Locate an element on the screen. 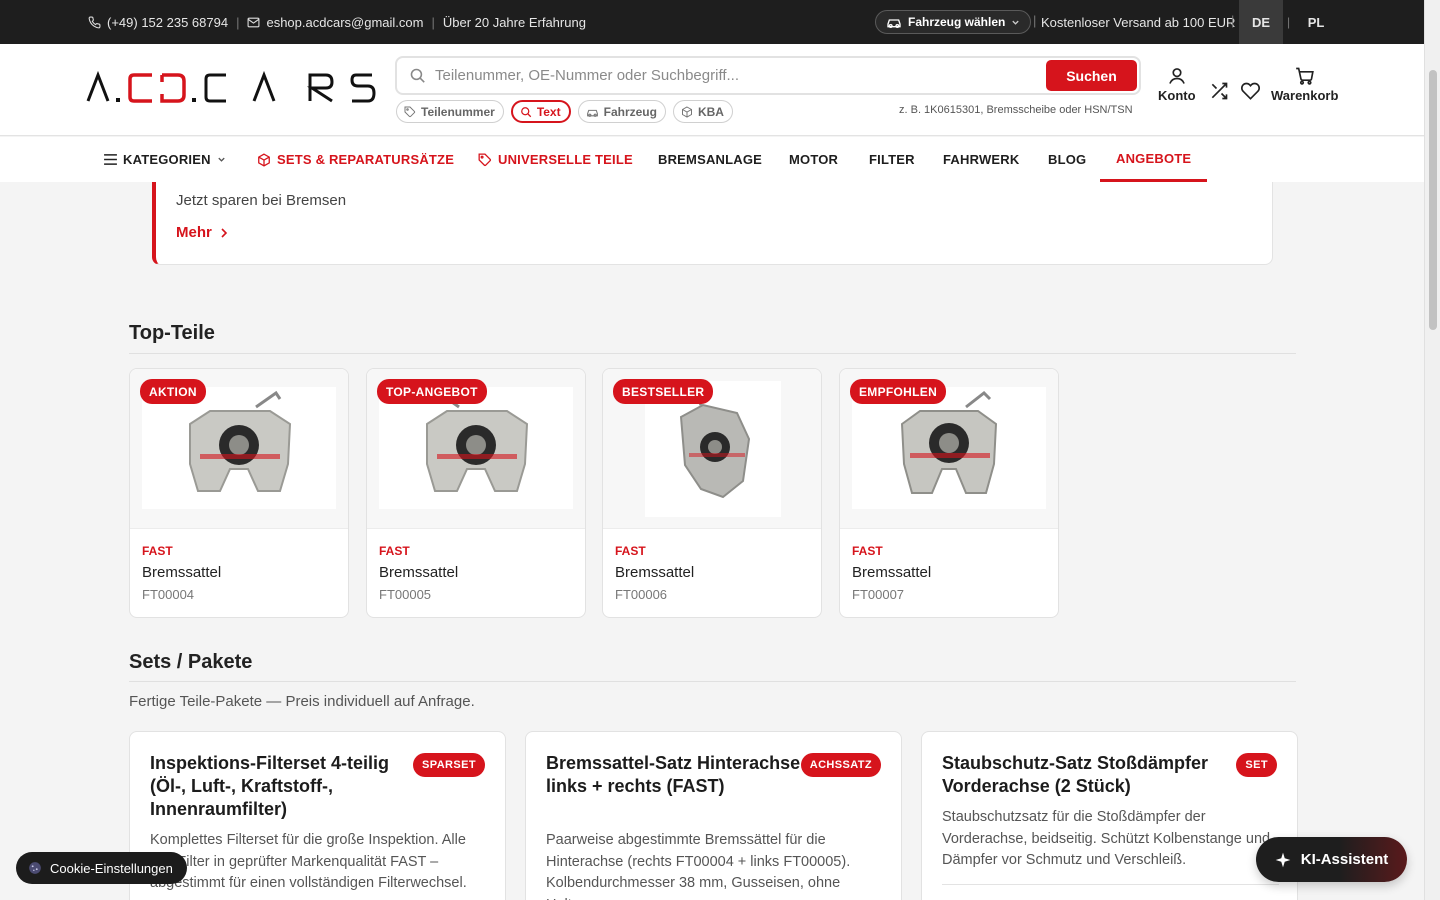  nav-filter: FILTER is located at coordinates (892, 159).